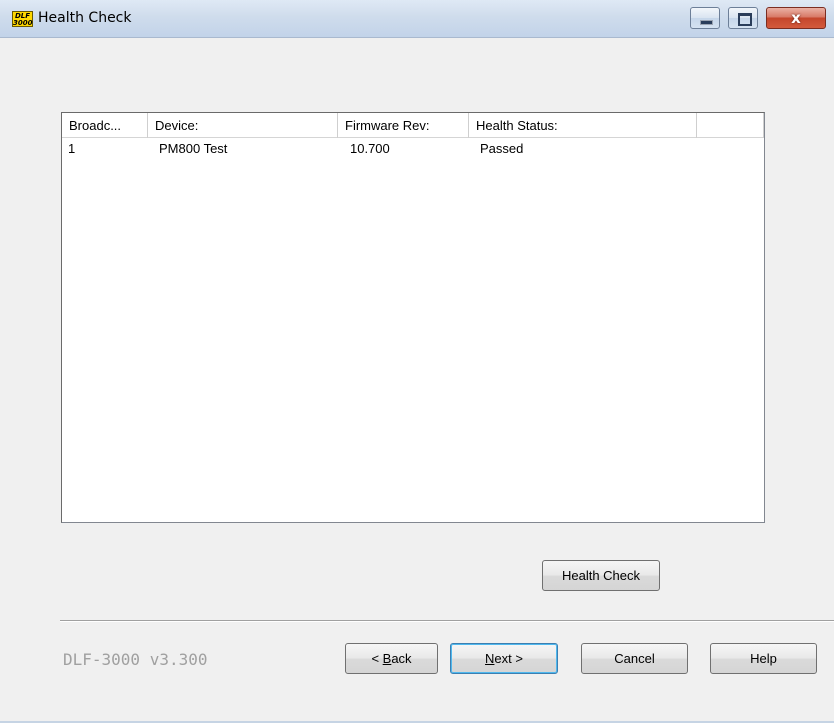 Image resolution: width=834 pixels, height=723 pixels. I want to click on list-item: 1 PM800 Test 10.700 Passed, so click(413, 149).